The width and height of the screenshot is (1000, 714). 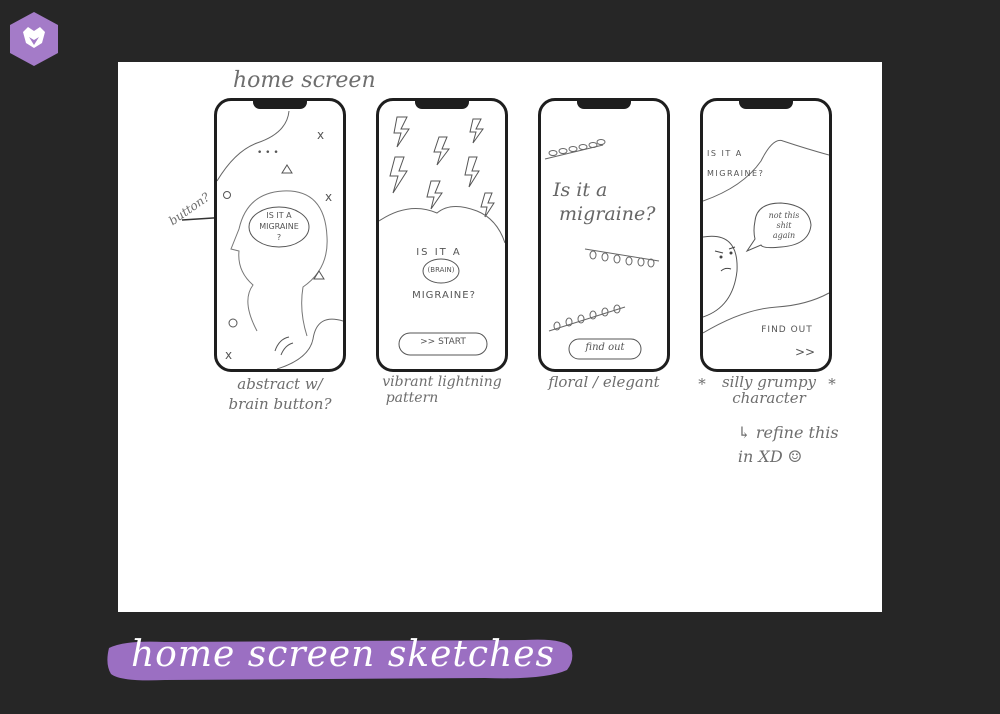 I want to click on phone2-line3: MIGRAINE?, so click(x=444, y=295).